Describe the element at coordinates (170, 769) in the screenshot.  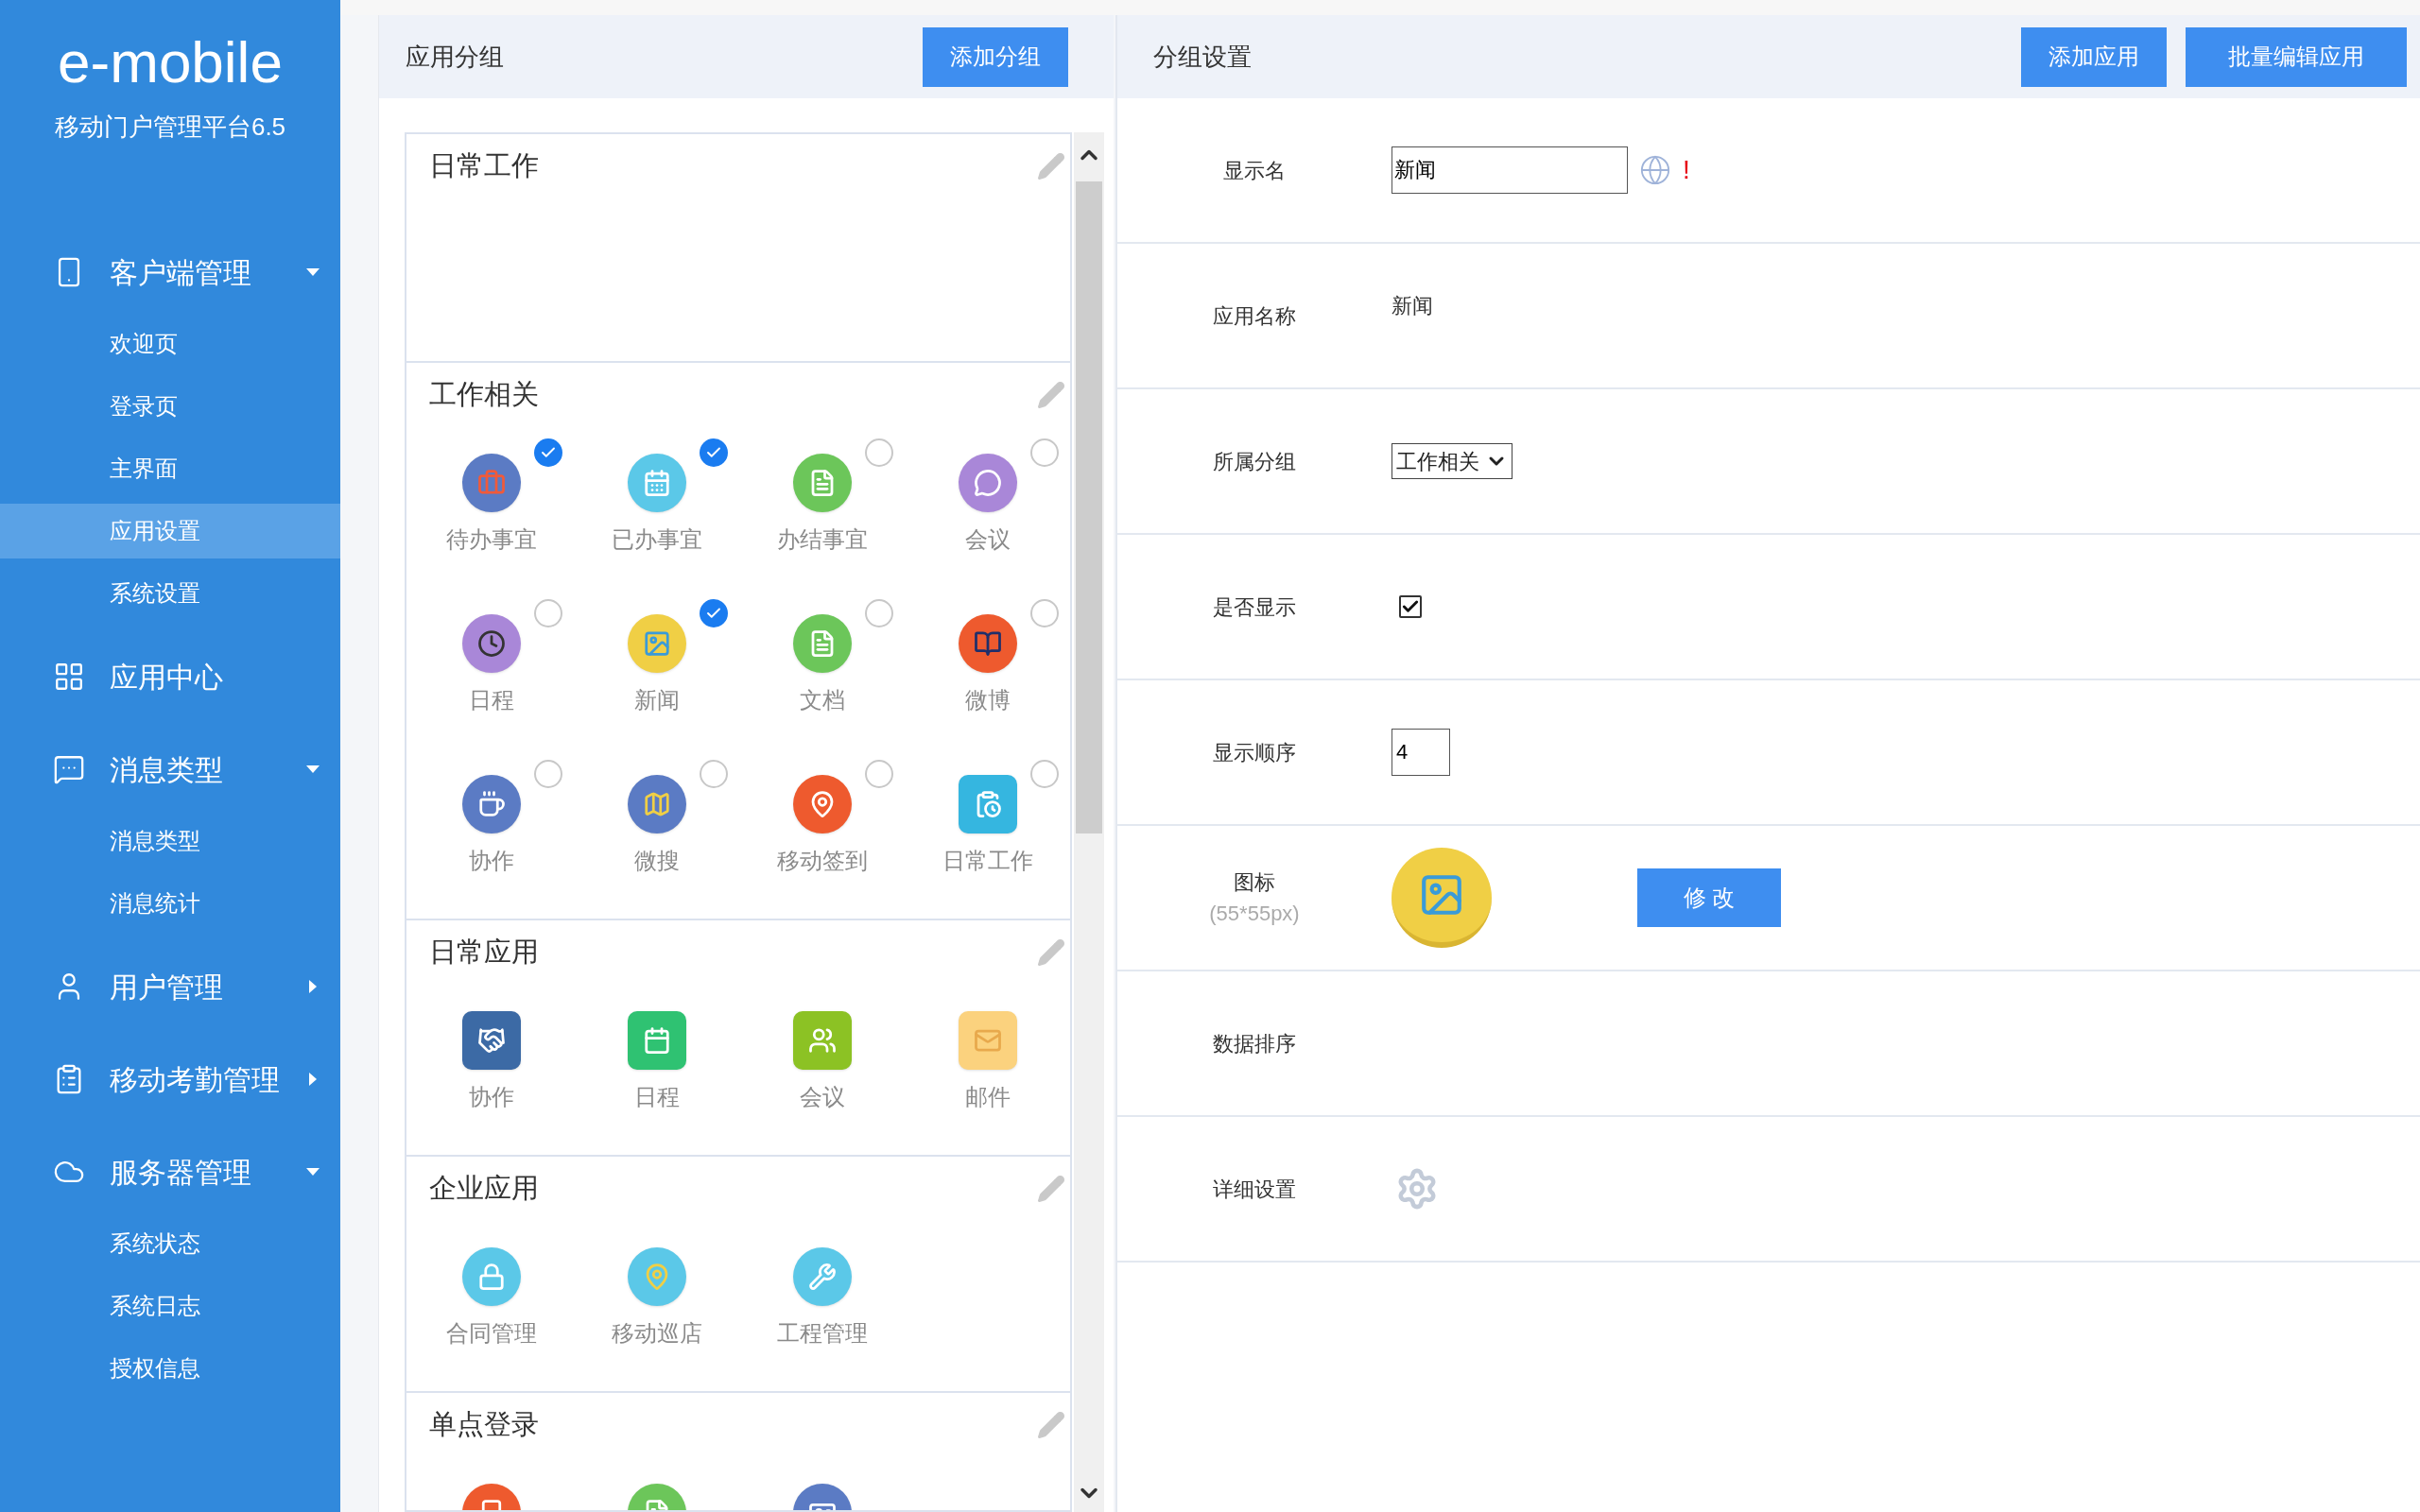
I see `nav-item: 消息类型` at that location.